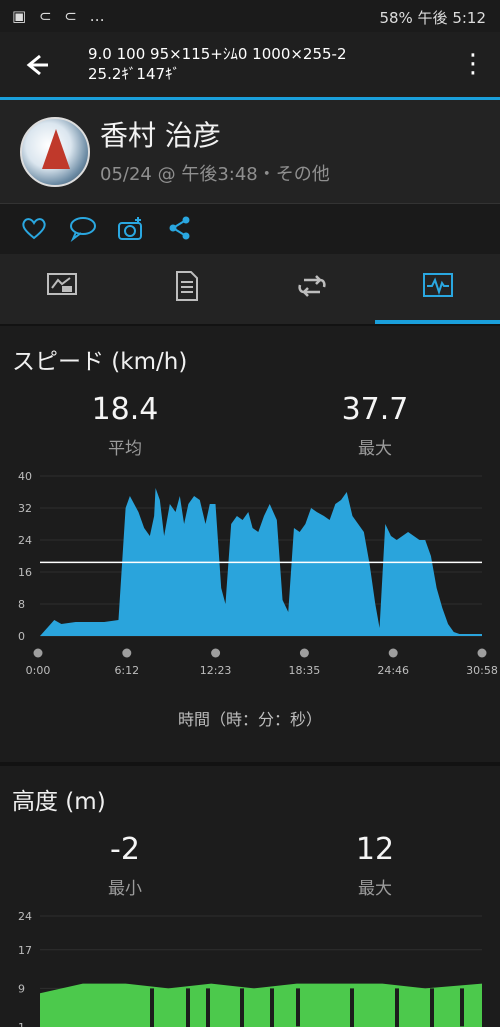 The width and height of the screenshot is (500, 1027). I want to click on avatar, so click(55, 152).